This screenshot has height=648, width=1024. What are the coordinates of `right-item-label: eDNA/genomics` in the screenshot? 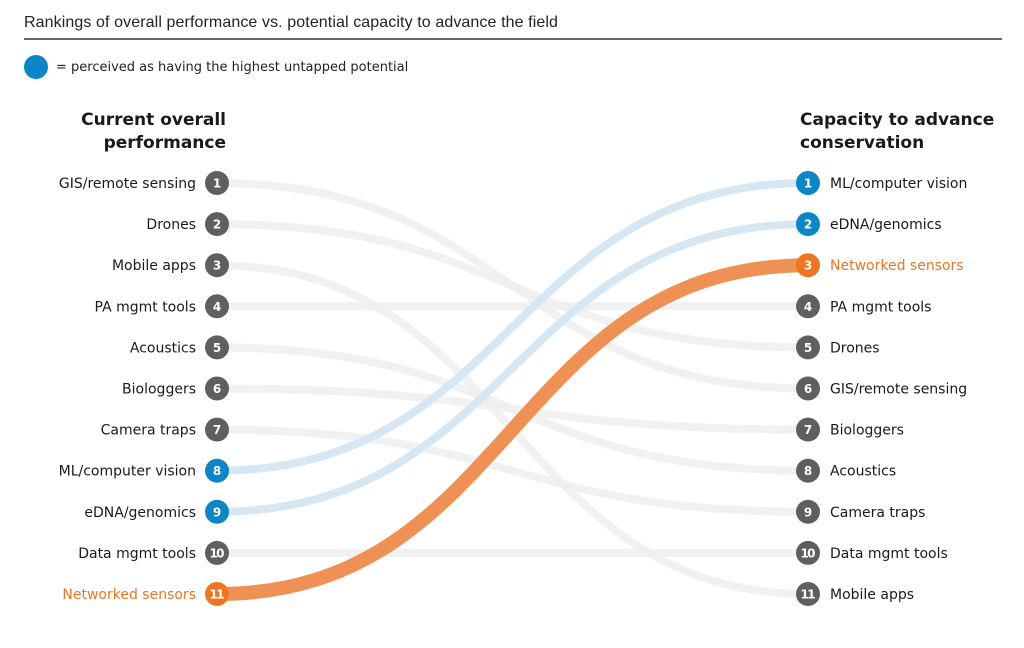 It's located at (886, 225).